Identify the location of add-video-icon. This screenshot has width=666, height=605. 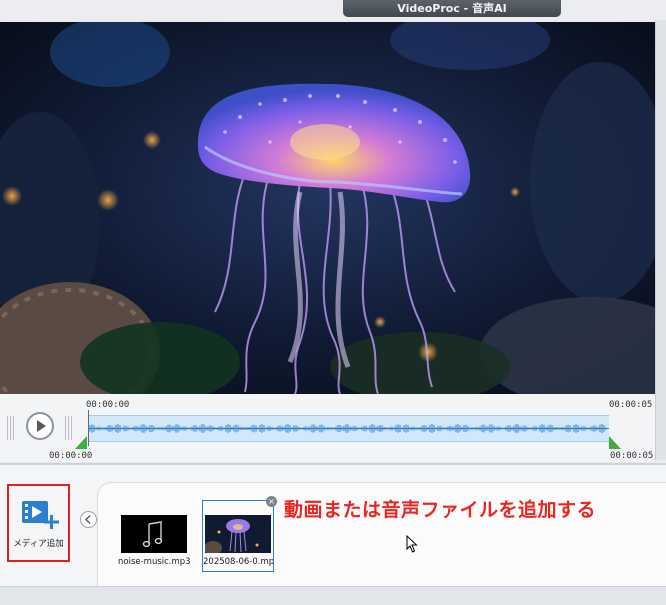
(40, 515).